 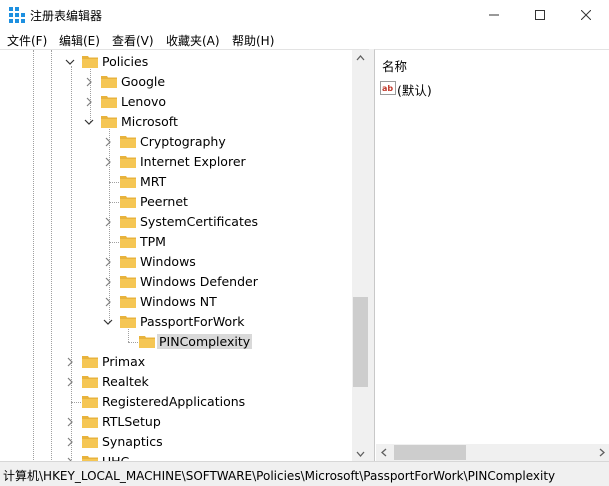 What do you see at coordinates (601, 452) in the screenshot?
I see `scroll-right-icon` at bounding box center [601, 452].